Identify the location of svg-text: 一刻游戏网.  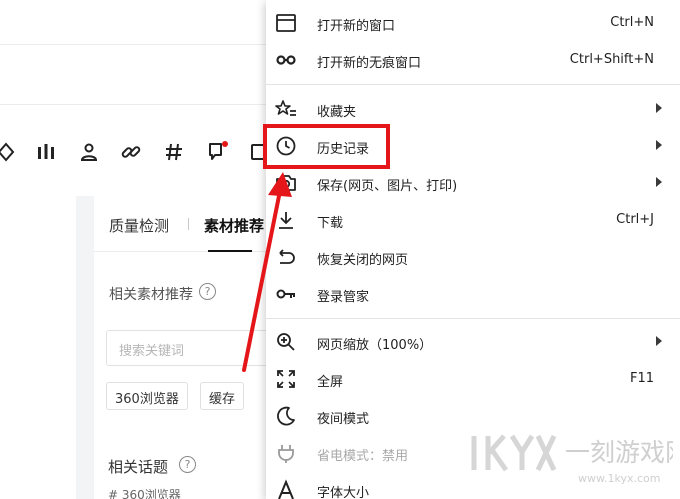
(619, 452).